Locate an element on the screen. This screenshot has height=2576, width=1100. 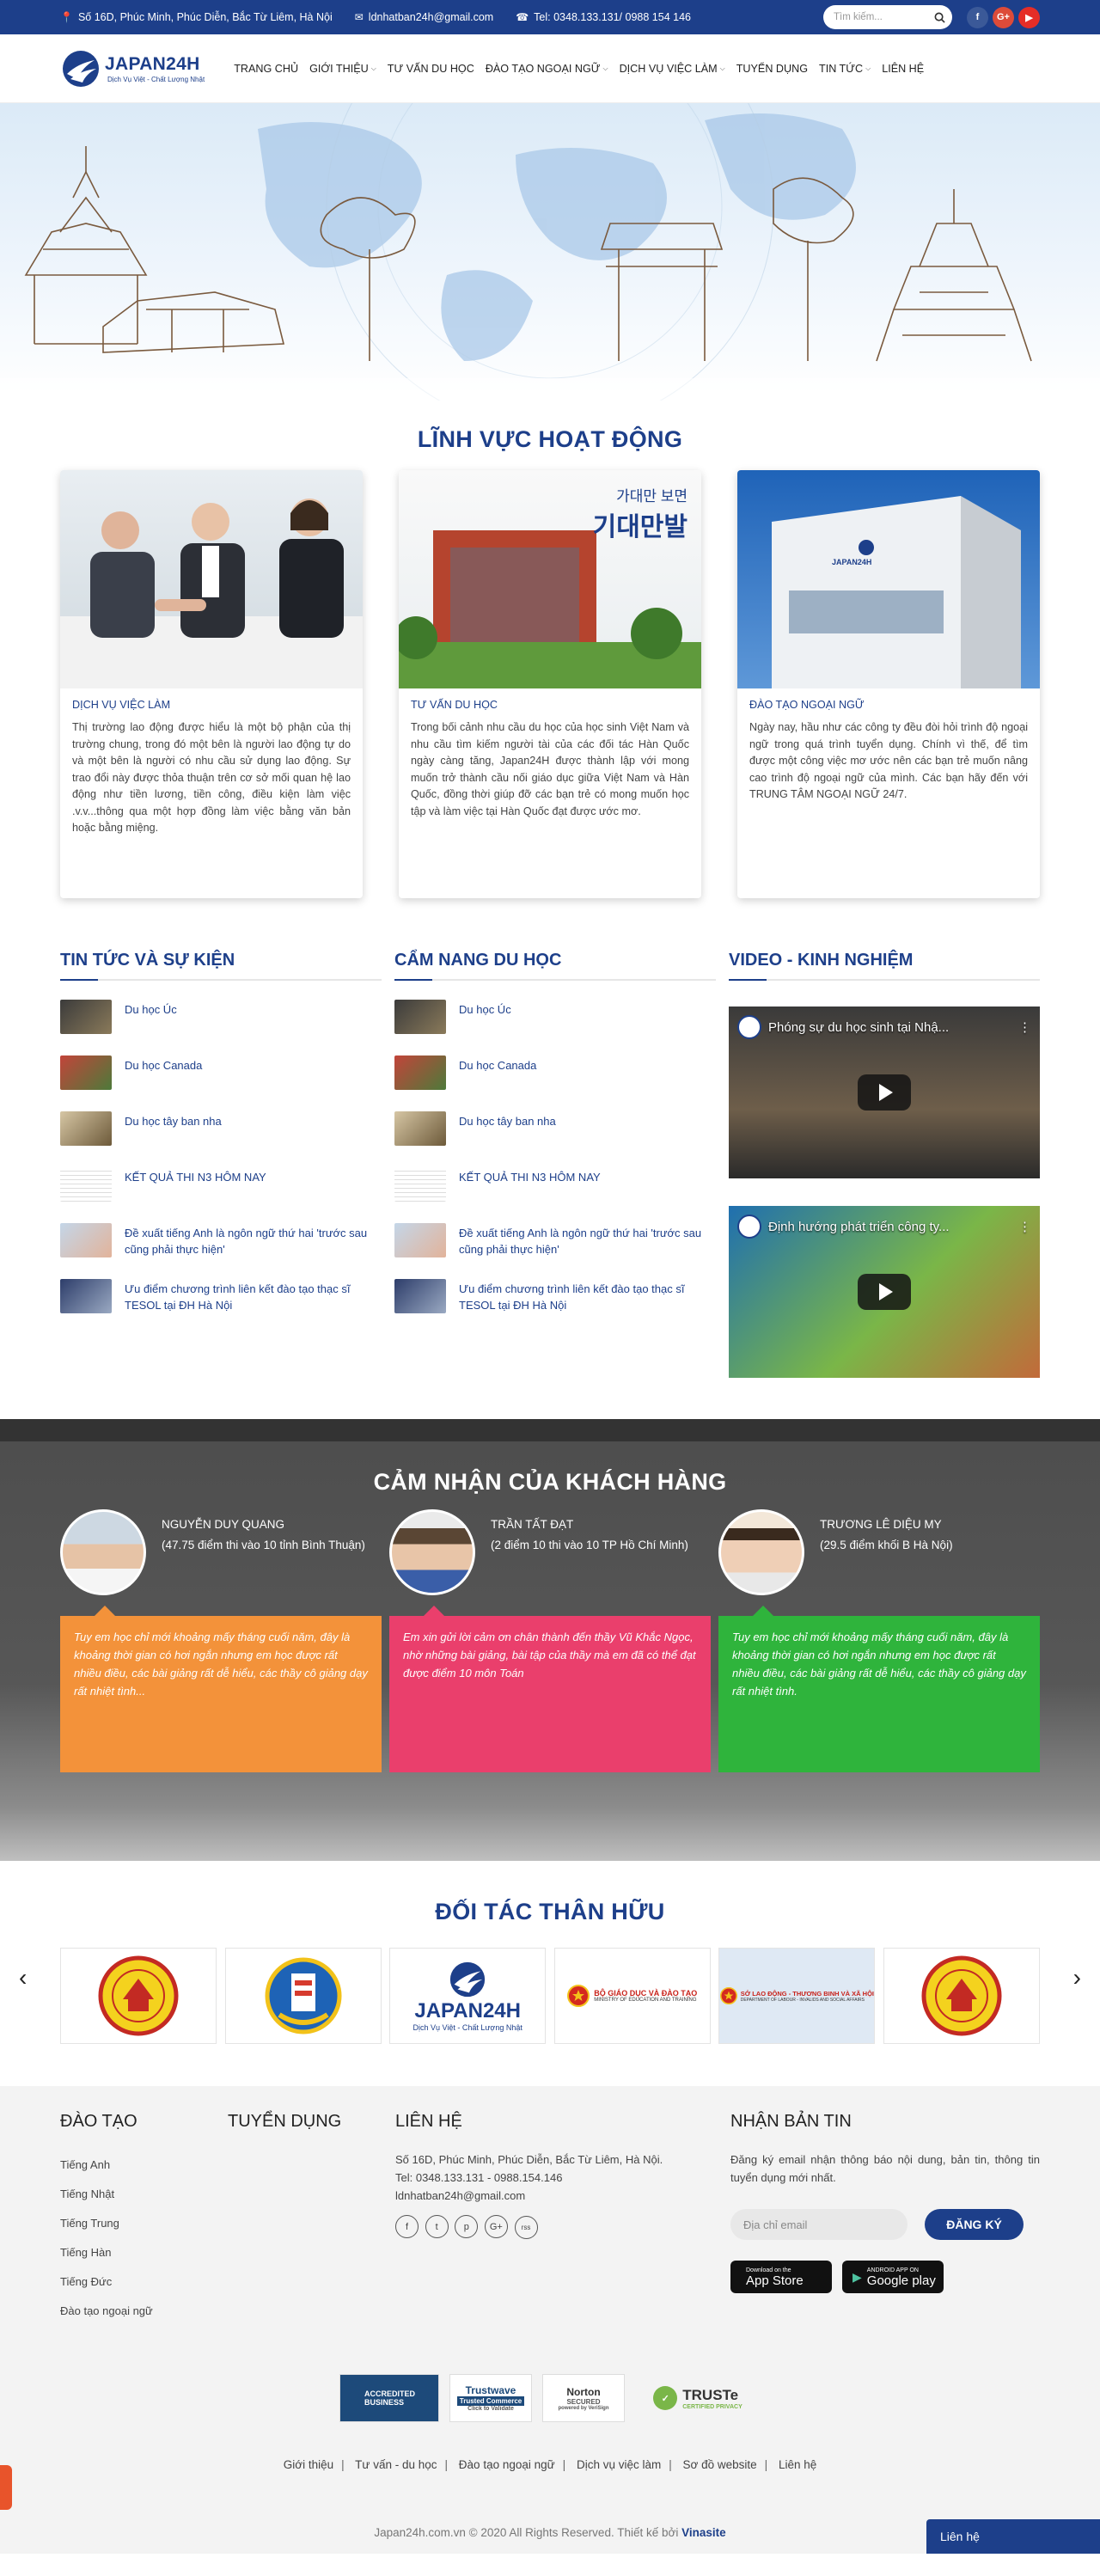
footer-link: Tiếng Nhật is located at coordinates (144, 2194).